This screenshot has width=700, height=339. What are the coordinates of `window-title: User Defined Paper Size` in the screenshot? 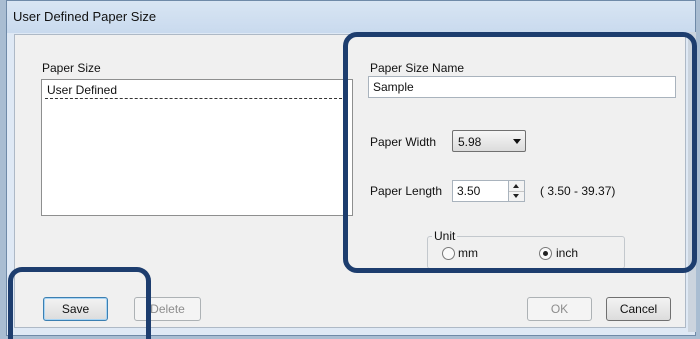 It's located at (85, 16).